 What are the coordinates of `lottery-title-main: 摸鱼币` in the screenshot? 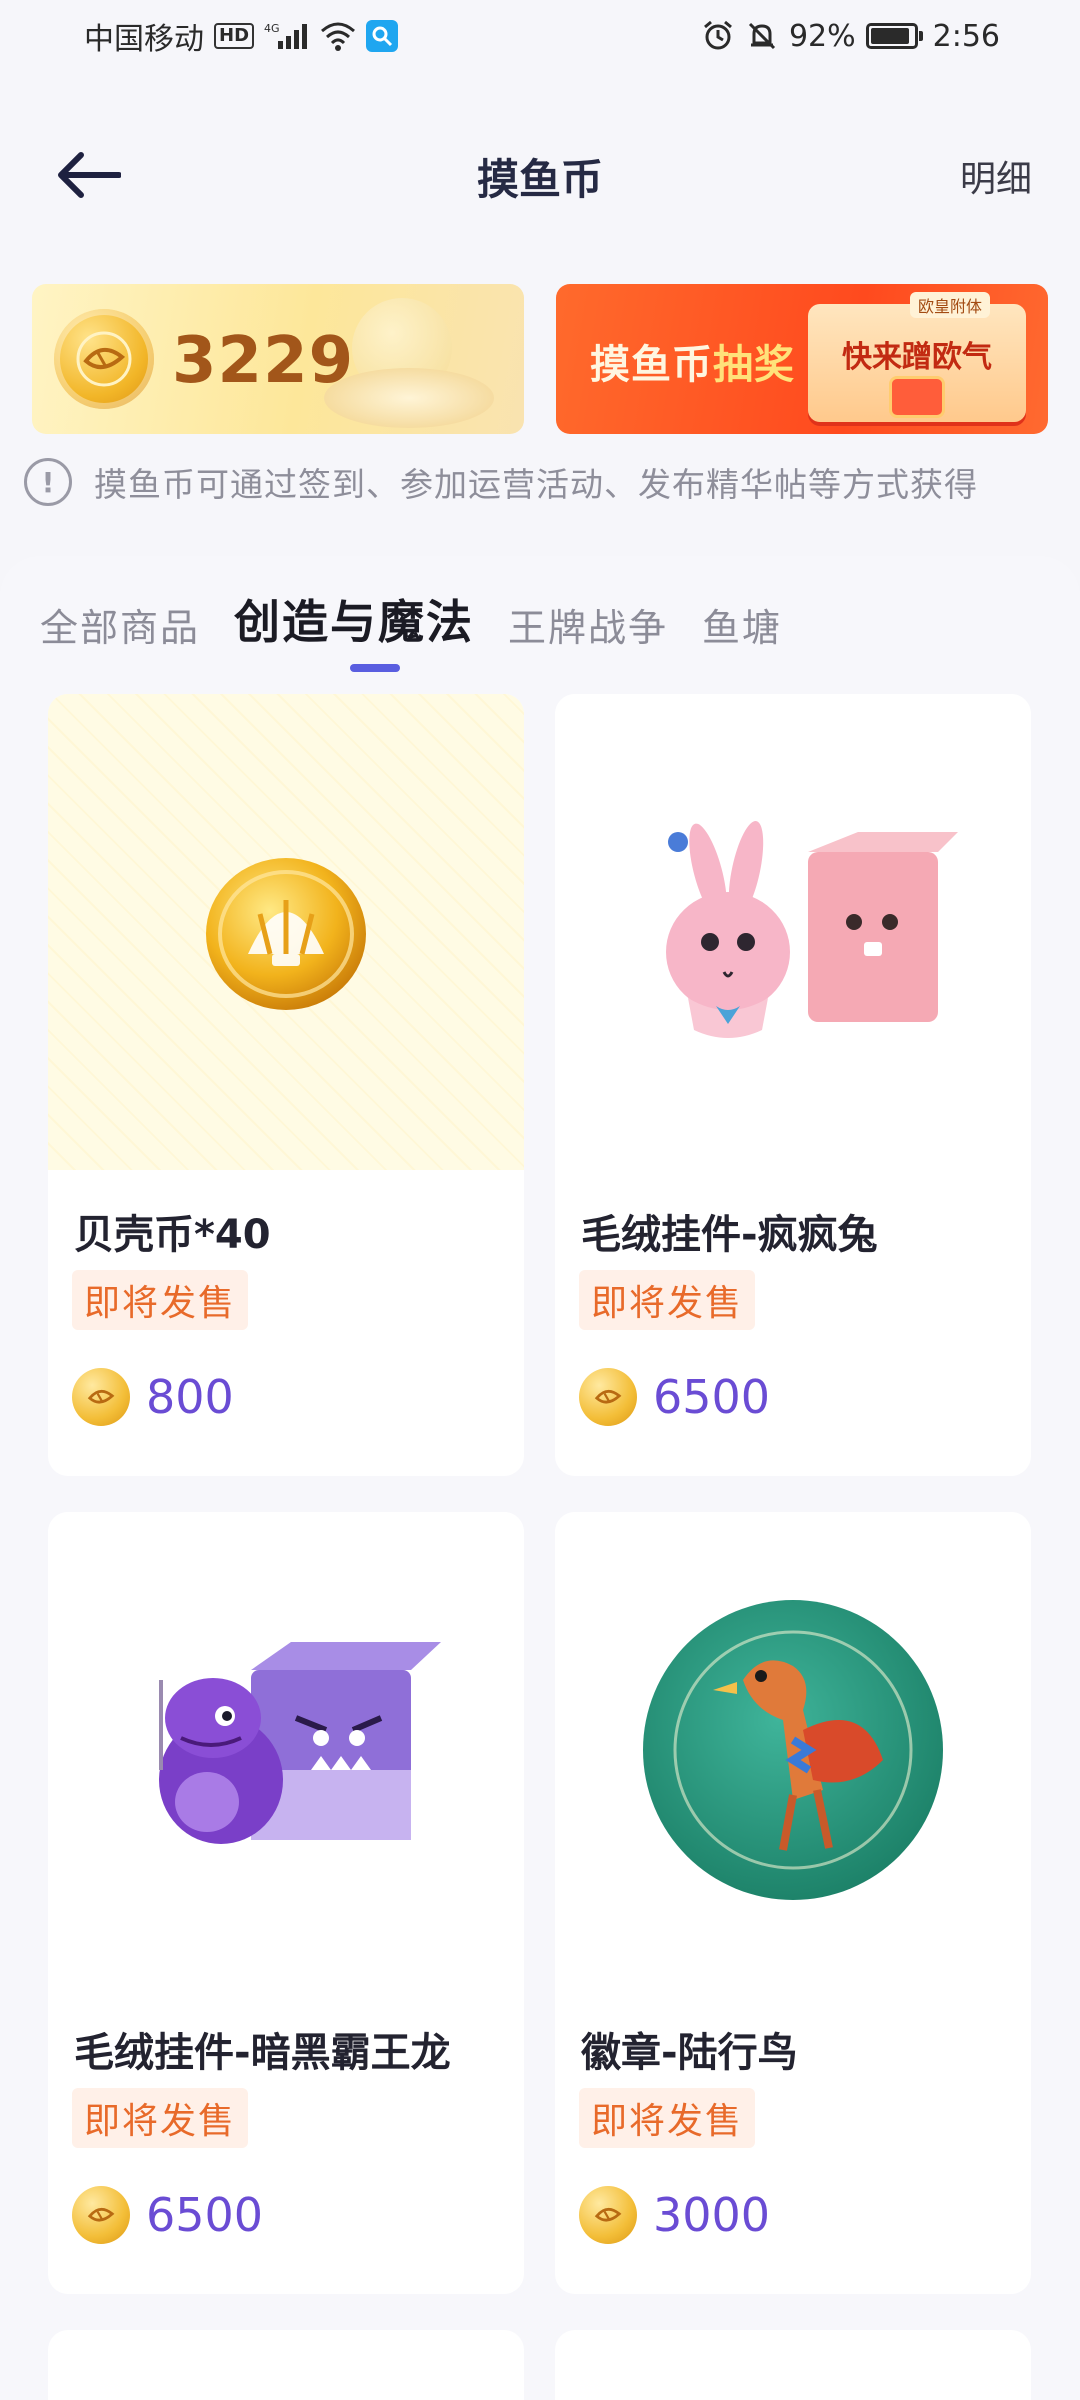 It's located at (651, 365).